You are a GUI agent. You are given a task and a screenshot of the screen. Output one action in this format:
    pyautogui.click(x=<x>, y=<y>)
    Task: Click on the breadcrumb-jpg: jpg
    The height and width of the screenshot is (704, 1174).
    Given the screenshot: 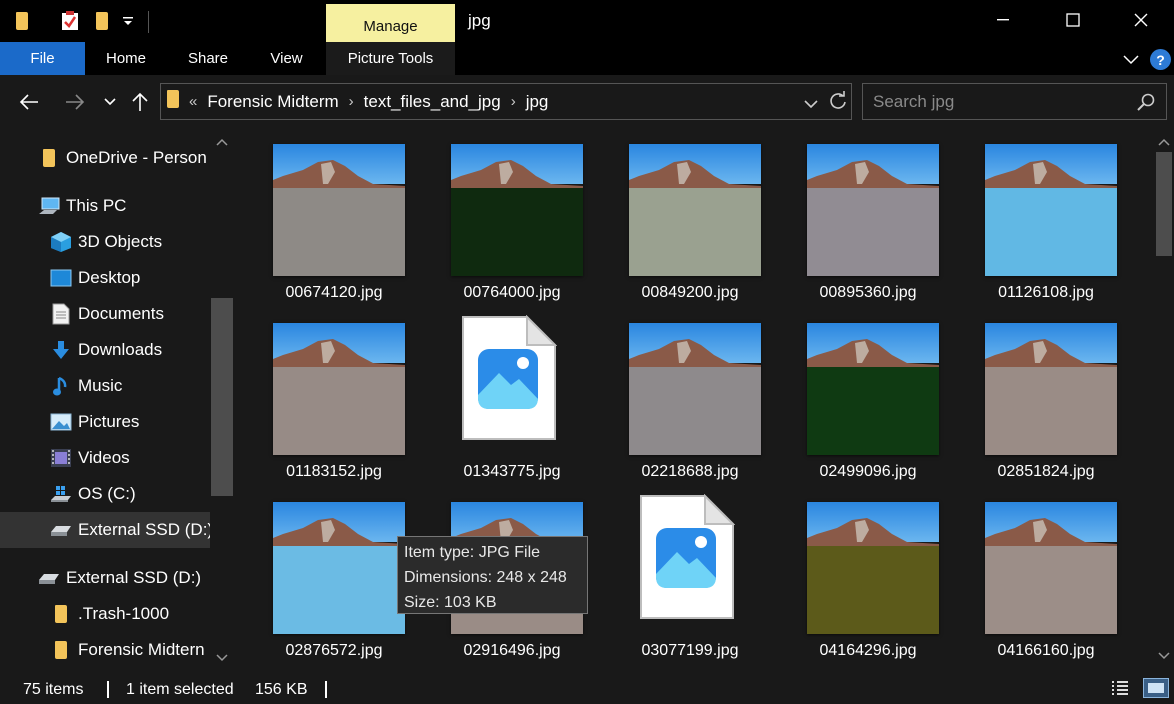 What is the action you would take?
    pyautogui.click(x=537, y=102)
    